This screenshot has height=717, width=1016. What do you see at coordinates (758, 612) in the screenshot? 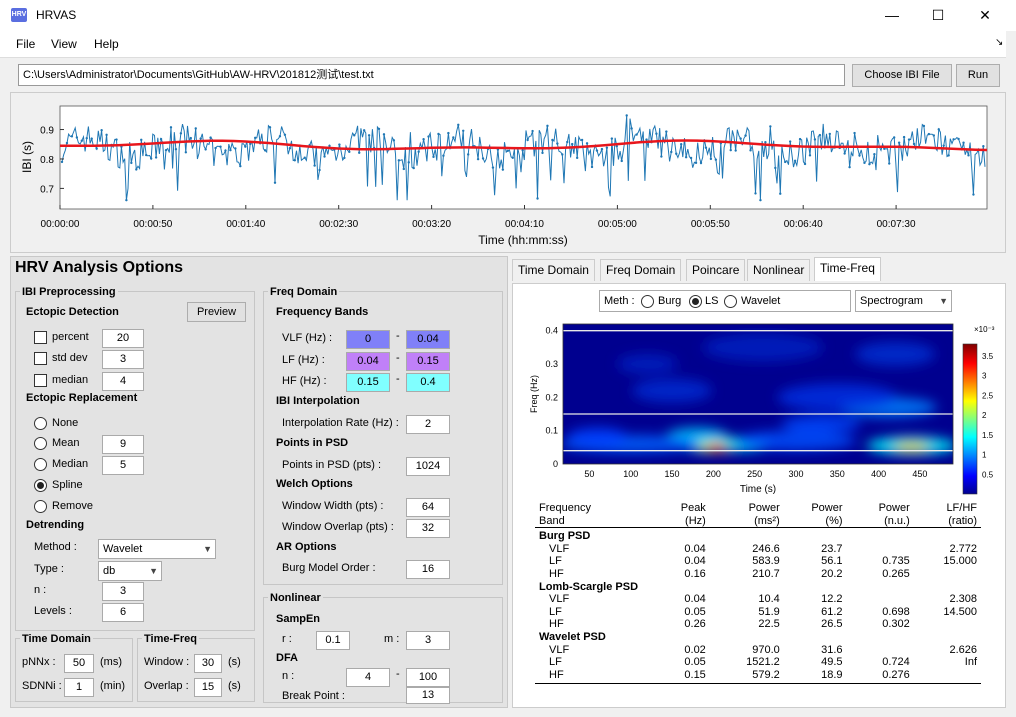
I see `table-row: LF 0.05 51.9 61.2 0.698 14.500` at bounding box center [758, 612].